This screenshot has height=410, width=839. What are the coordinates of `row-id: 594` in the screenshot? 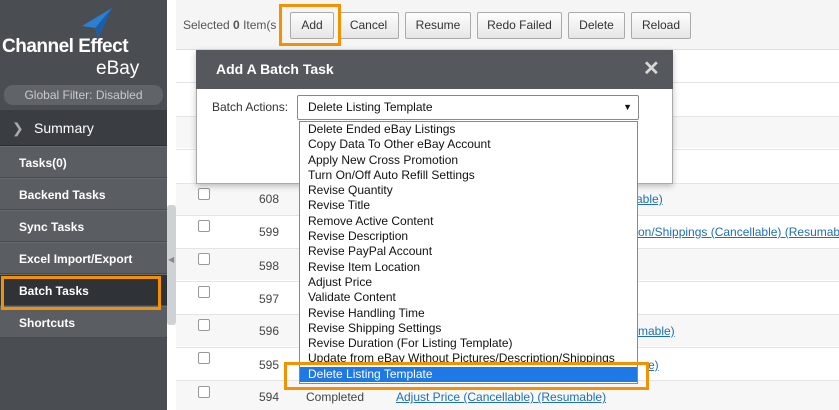 It's located at (269, 397).